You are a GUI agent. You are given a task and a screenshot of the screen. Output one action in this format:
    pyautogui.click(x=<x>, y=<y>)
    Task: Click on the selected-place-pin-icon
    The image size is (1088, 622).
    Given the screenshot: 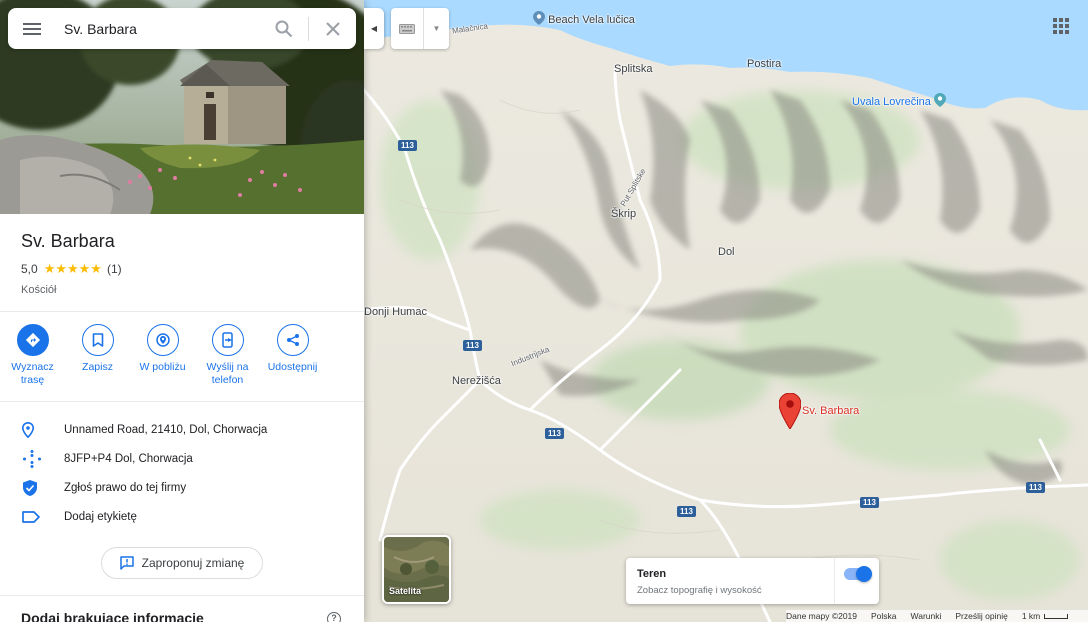 What is the action you would take?
    pyautogui.click(x=790, y=411)
    